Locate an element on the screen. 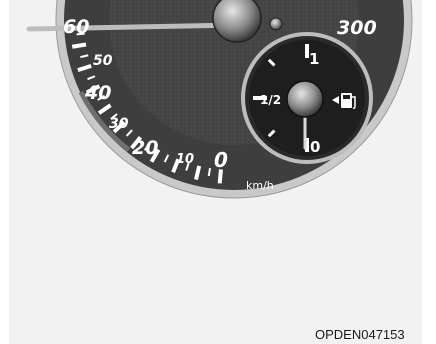  speed-unit-label: km/h is located at coordinates (260, 185).